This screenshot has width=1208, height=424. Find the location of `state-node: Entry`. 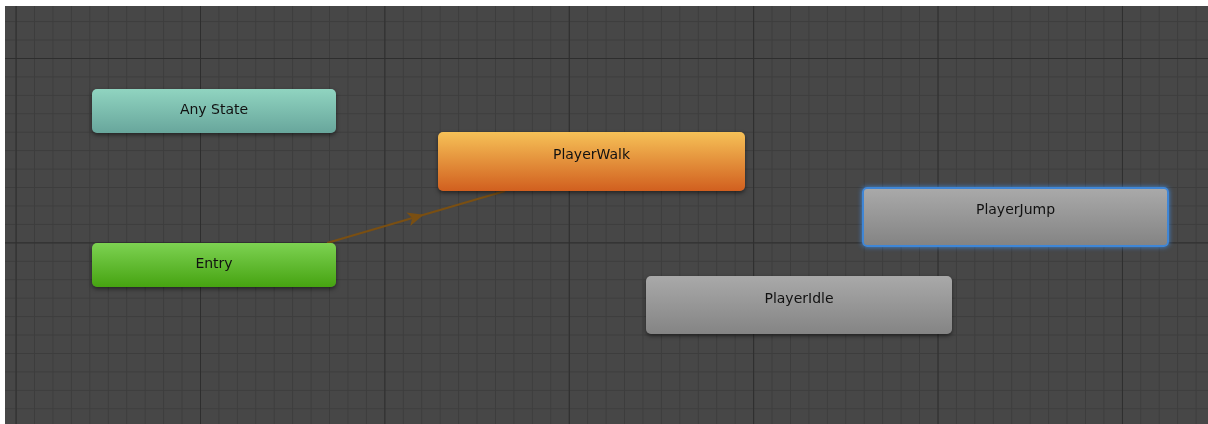

state-node: Entry is located at coordinates (214, 265).